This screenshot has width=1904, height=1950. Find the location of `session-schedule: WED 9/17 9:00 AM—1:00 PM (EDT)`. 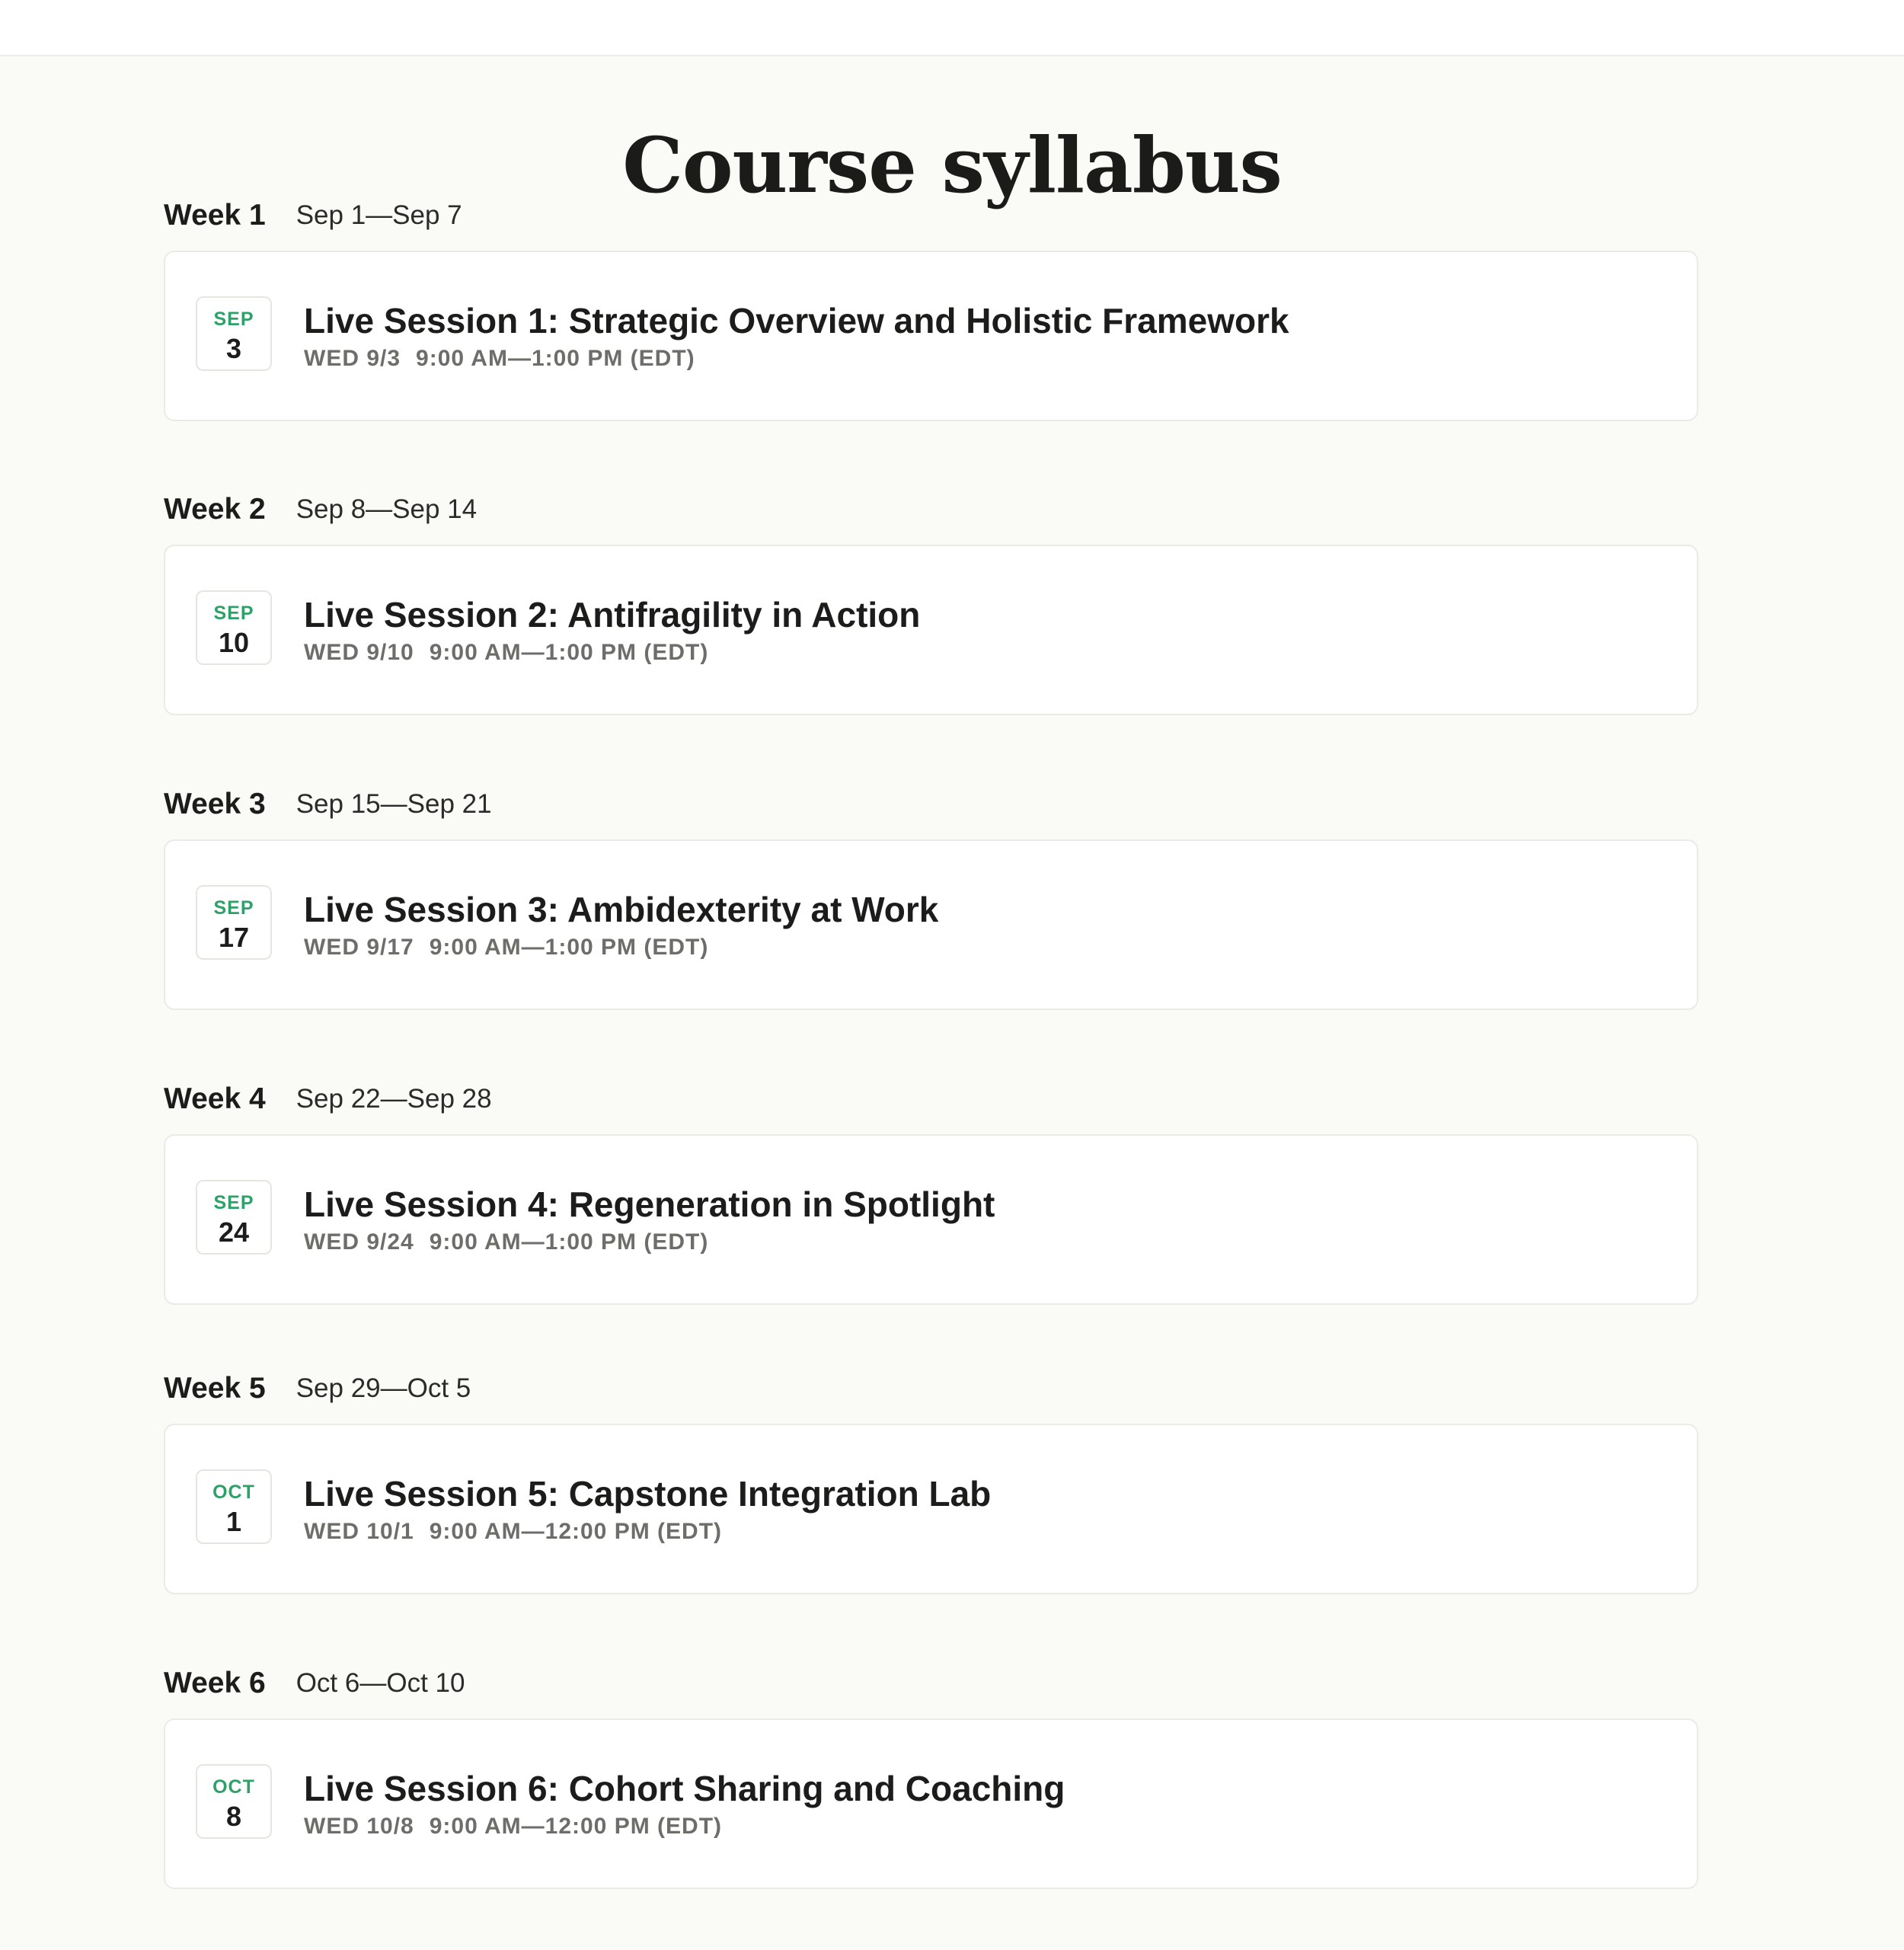

session-schedule: WED 9/17 9:00 AM—1:00 PM (EDT) is located at coordinates (985, 947).